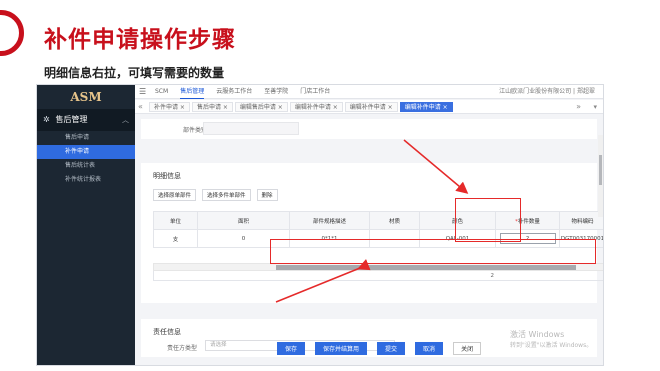 Image resolution: width=660 pixels, height=371 pixels. Describe the element at coordinates (167, 332) in the screenshot. I see `responsibility-title: 责任信息` at that location.